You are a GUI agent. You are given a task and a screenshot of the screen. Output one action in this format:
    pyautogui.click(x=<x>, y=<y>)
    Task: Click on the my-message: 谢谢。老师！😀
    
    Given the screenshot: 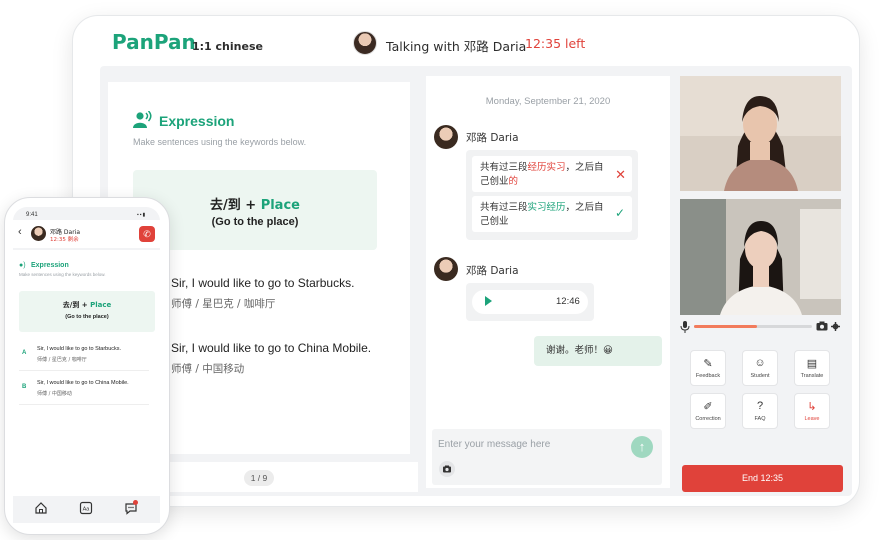 What is the action you would take?
    pyautogui.click(x=598, y=351)
    